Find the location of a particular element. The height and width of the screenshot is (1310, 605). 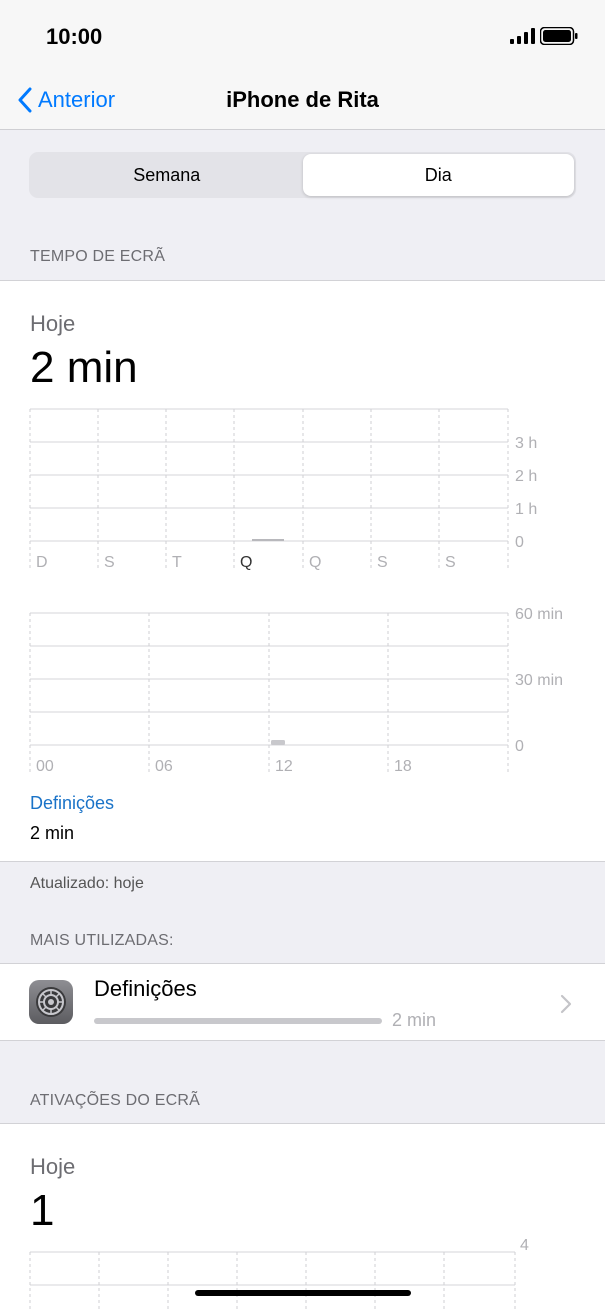

segment-day: Dia is located at coordinates (438, 175).